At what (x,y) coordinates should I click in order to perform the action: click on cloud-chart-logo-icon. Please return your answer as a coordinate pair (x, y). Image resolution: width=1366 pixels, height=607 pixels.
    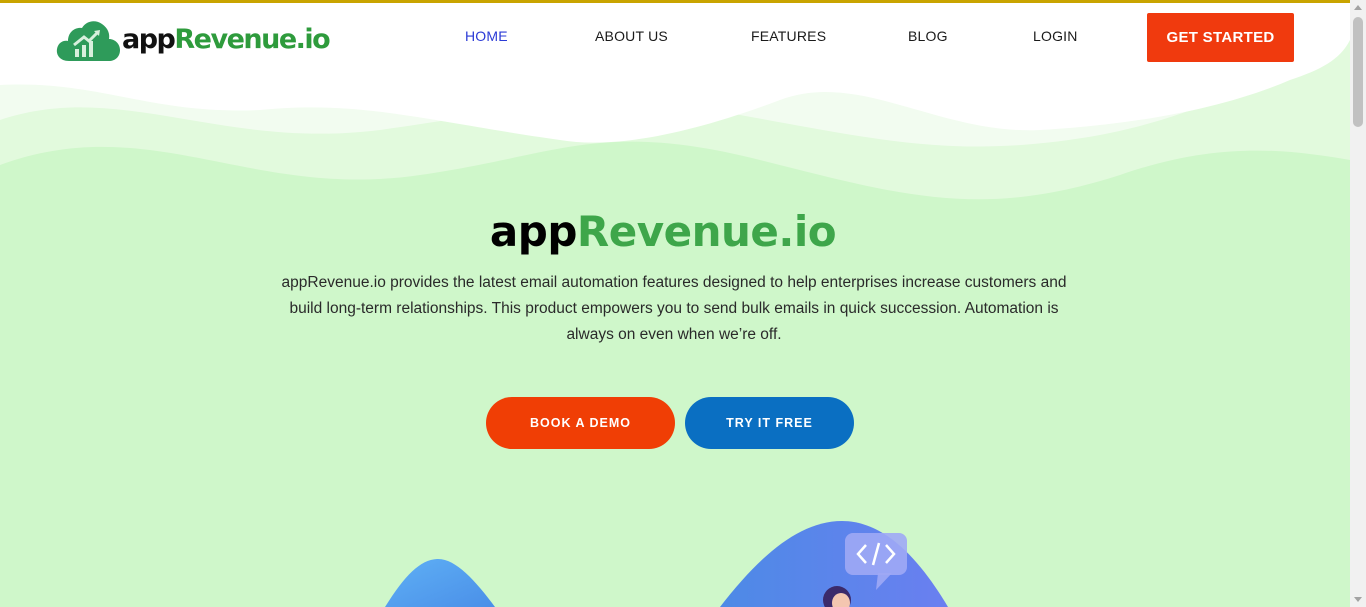
    Looking at the image, I should click on (88, 39).